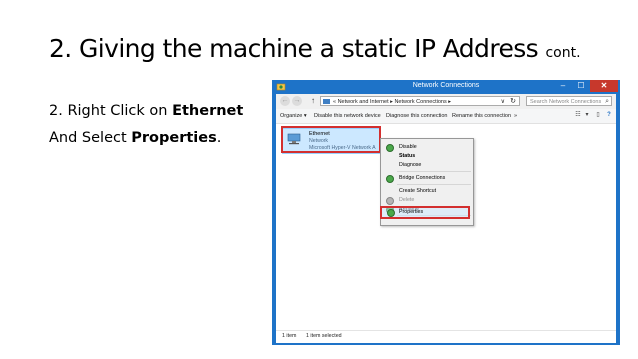 This screenshot has width=638, height=359. Describe the element at coordinates (446, 336) in the screenshot. I see `status-bar: 1 item 1 item selected` at that location.